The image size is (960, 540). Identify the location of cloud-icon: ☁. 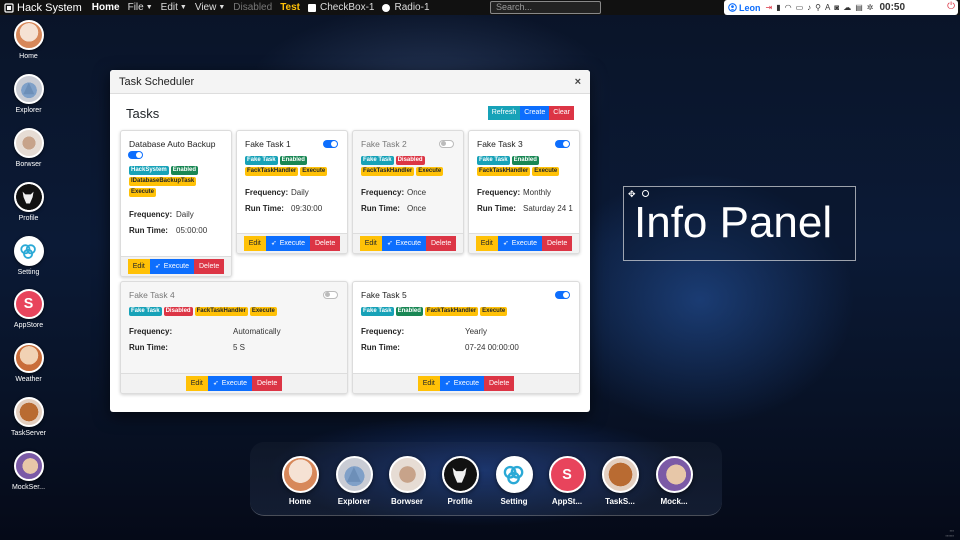
(847, 7).